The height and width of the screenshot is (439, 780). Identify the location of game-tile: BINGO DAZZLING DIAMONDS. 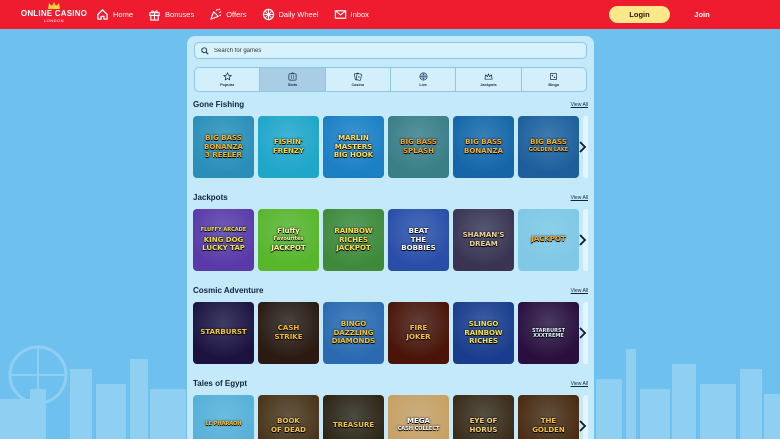
(353, 333).